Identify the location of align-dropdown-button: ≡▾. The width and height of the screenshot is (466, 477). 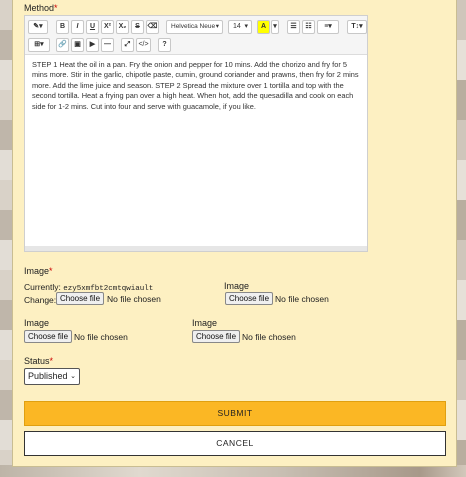
(328, 27).